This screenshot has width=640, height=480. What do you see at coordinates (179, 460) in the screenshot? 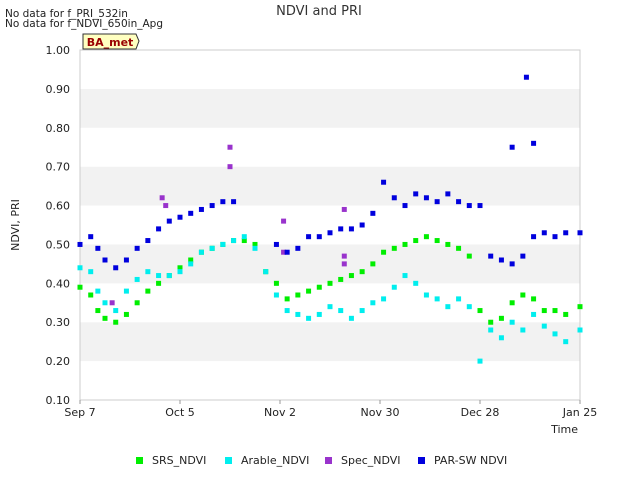
I see `legend-label-srs-ndvi: SRS_NDVI` at bounding box center [179, 460].